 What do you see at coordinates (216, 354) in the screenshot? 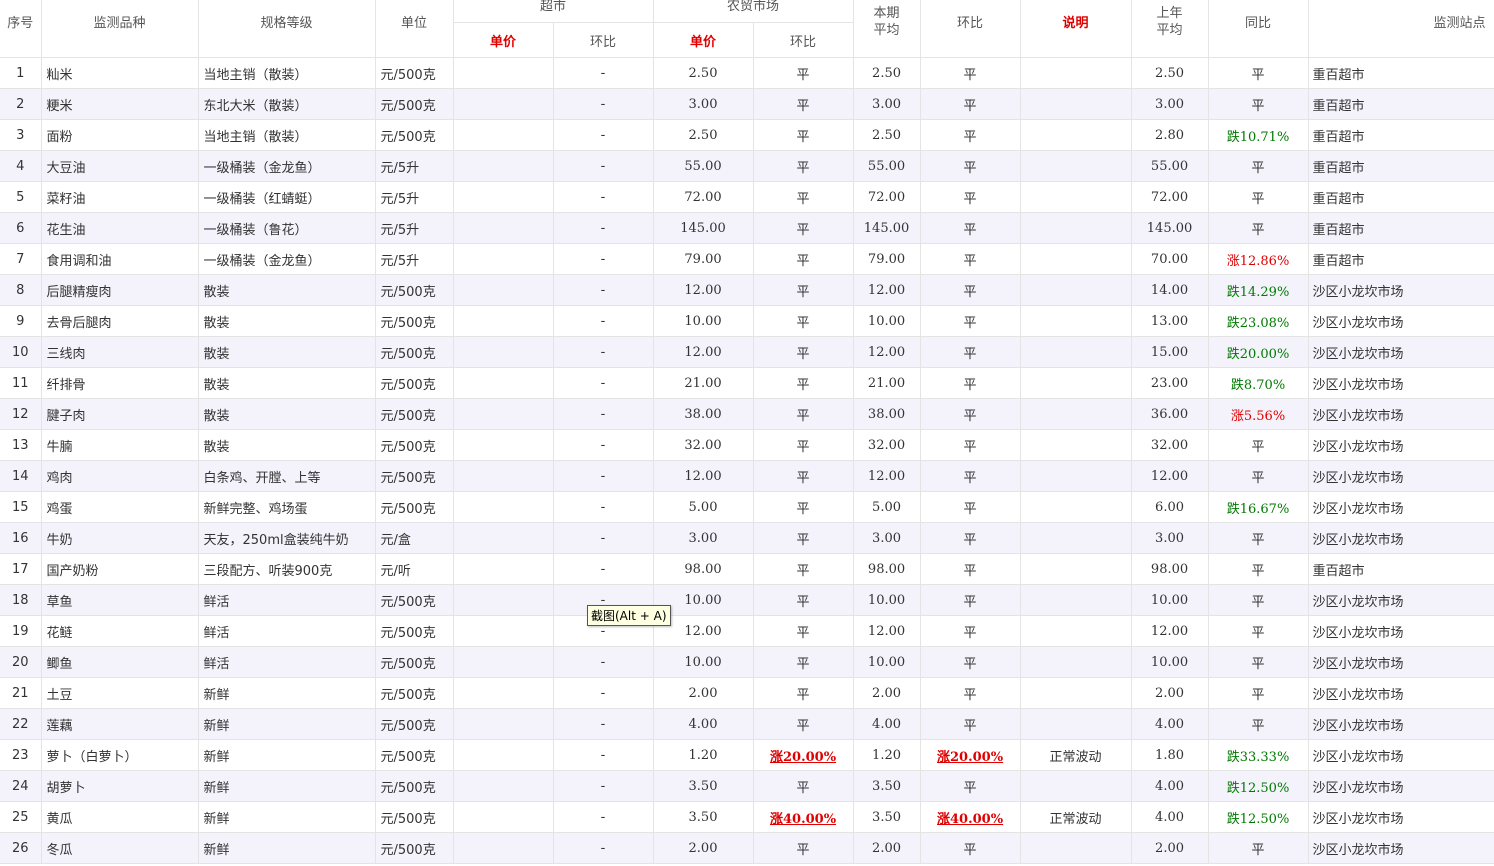
I see `cell-spec-text: 散装` at bounding box center [216, 354].